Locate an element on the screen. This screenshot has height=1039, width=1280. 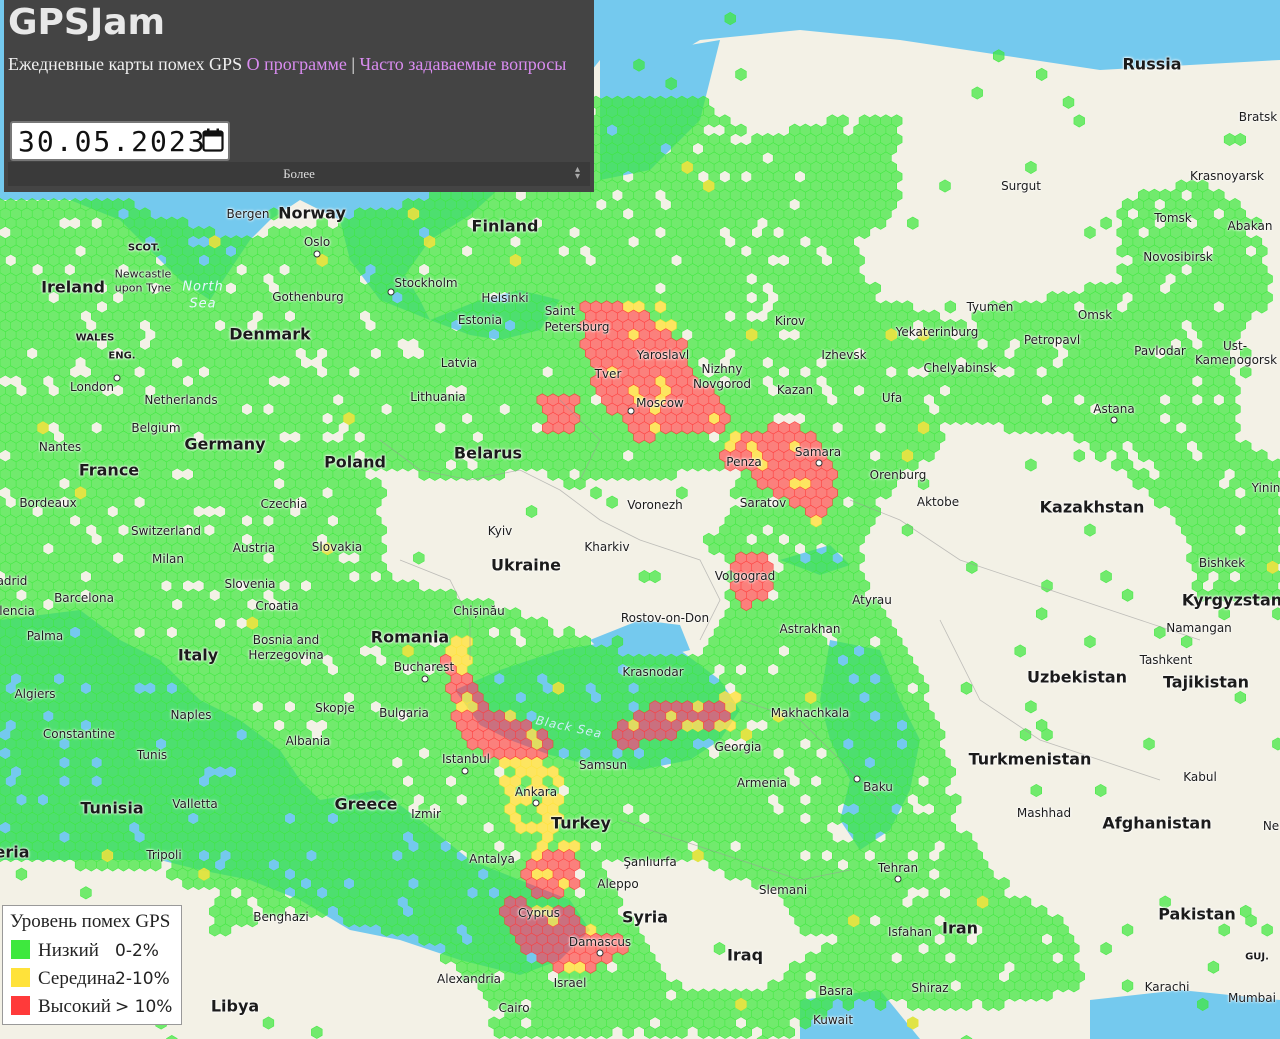
label-yaroslavl: Yaroslavl is located at coordinates (663, 355).